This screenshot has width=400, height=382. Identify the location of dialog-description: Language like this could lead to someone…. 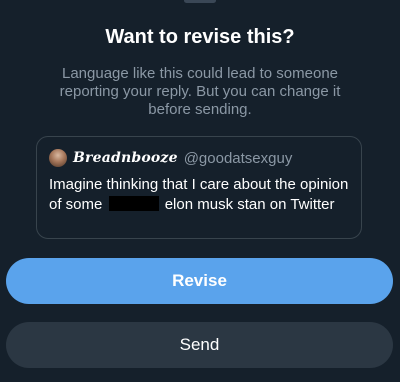
(200, 91).